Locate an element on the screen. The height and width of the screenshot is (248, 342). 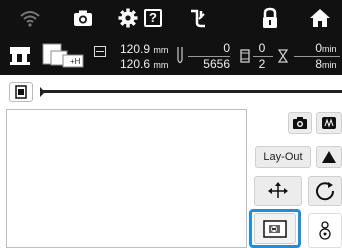
hoop-icon is located at coordinates (329, 123).